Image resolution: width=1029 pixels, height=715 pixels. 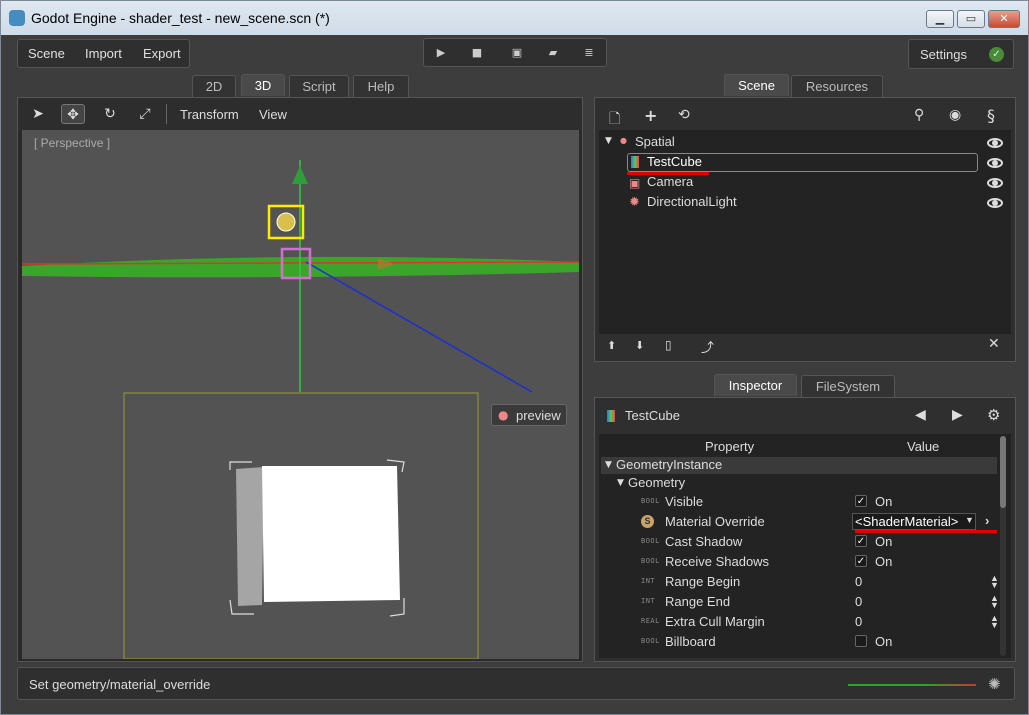 What do you see at coordinates (698, 601) in the screenshot?
I see `property-name: Range End` at bounding box center [698, 601].